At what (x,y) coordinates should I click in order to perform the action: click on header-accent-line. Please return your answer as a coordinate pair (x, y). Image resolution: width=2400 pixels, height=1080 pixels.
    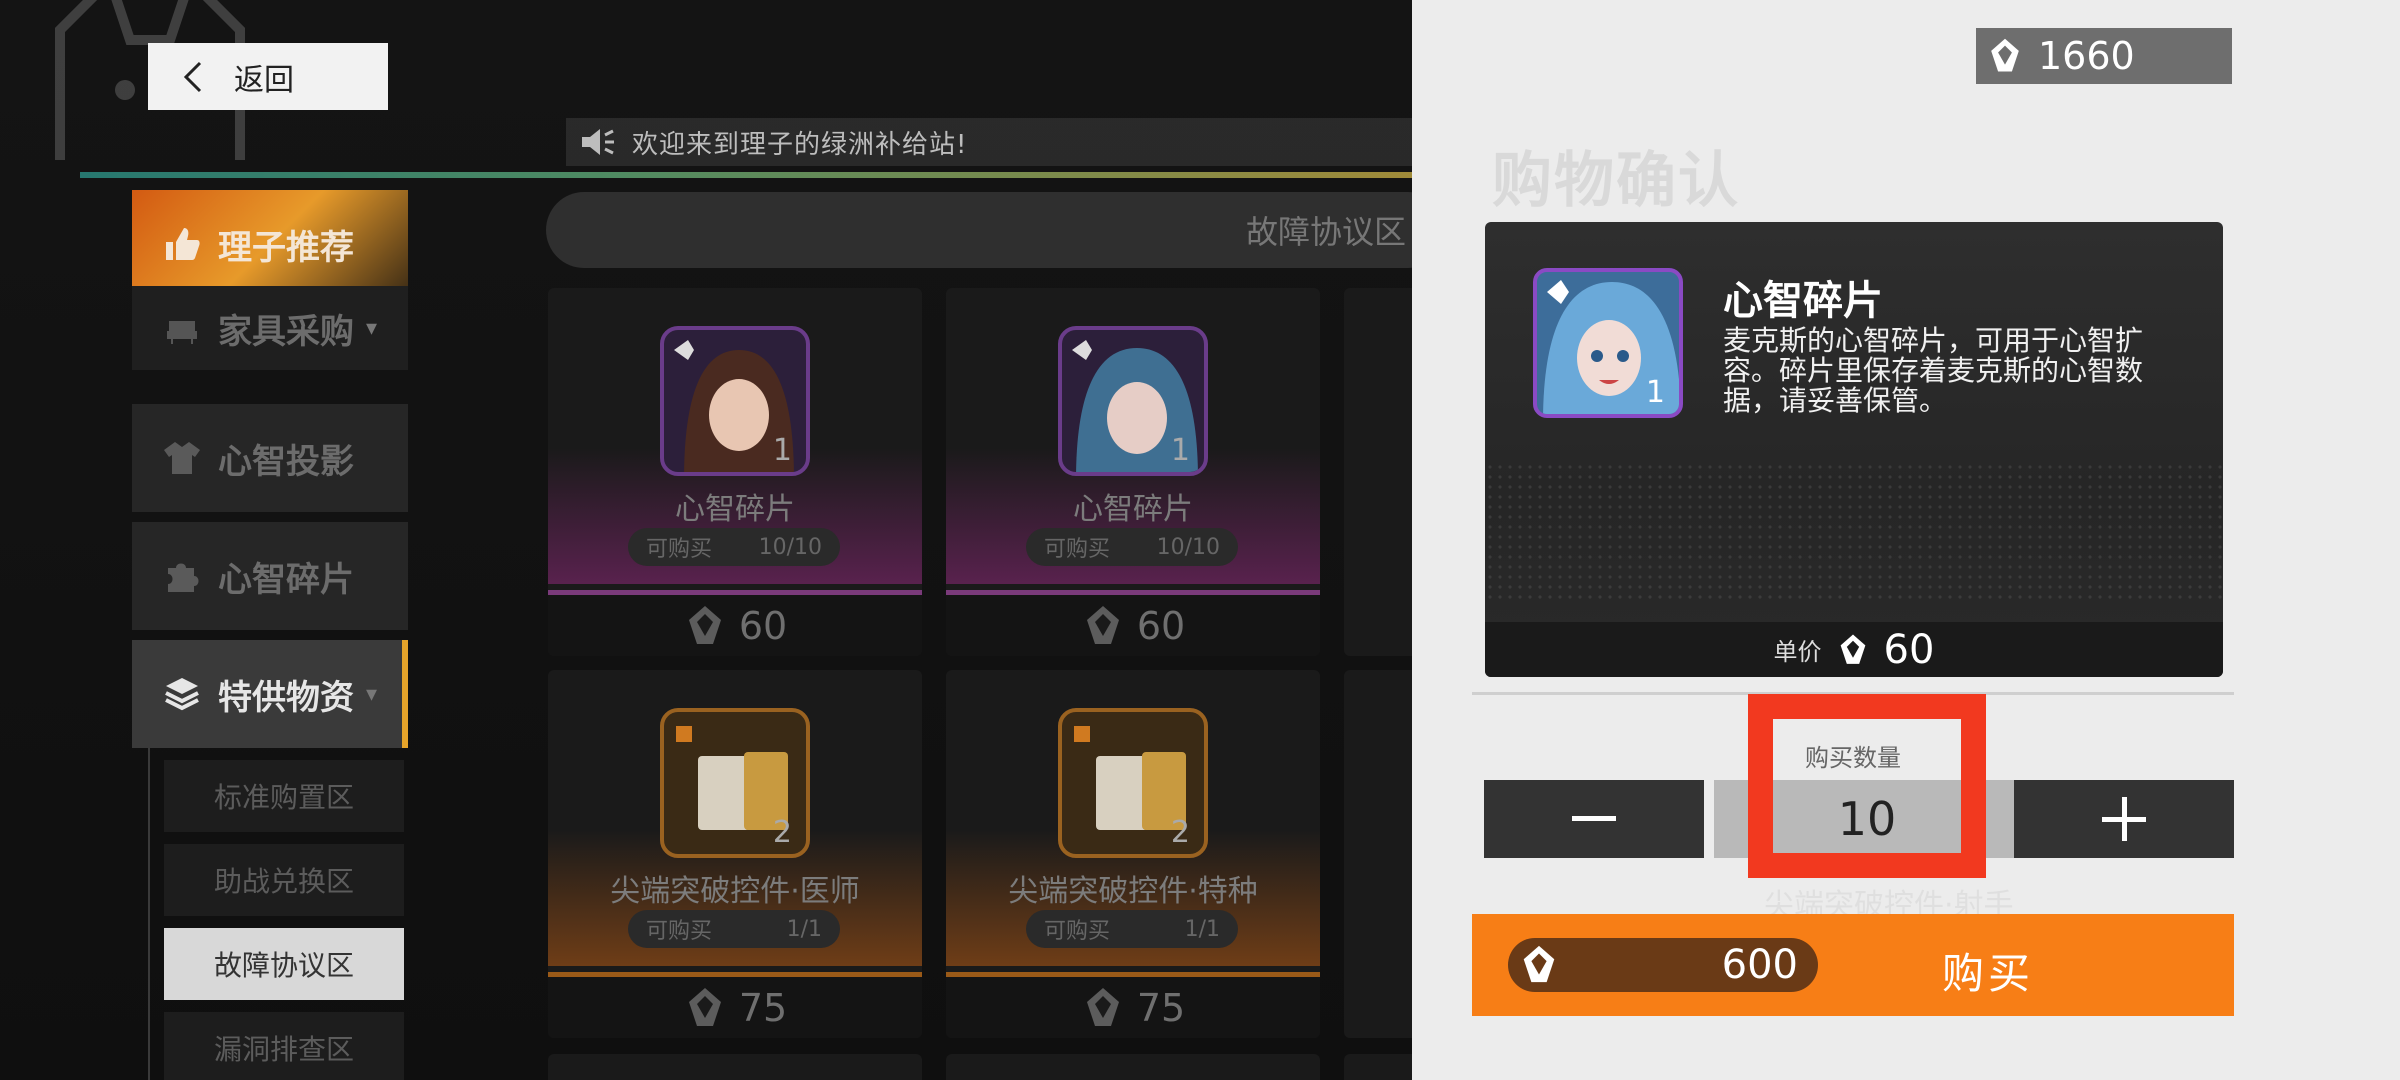
    Looking at the image, I should click on (746, 175).